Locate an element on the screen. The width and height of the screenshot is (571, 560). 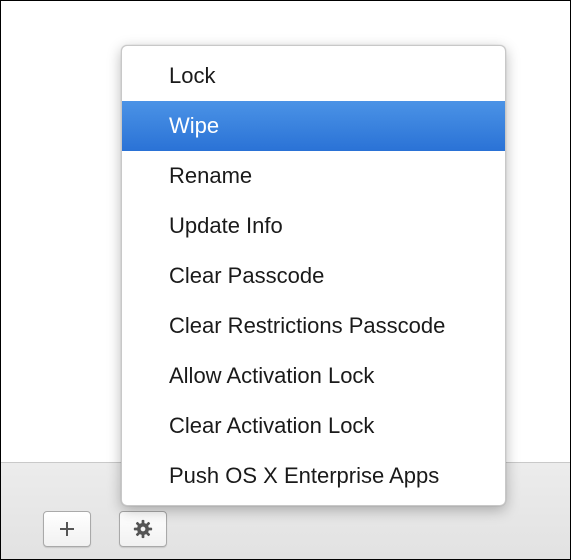
plus-icon is located at coordinates (67, 529).